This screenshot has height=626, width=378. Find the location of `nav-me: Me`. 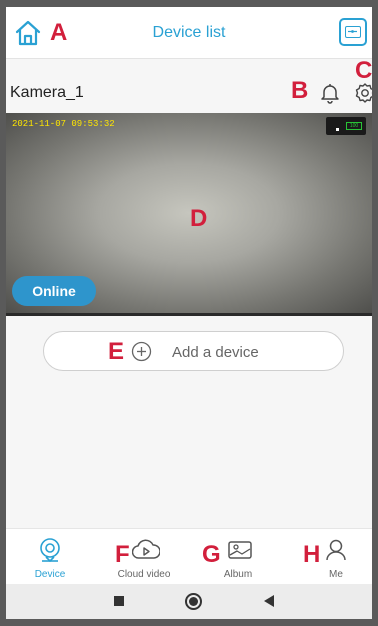

nav-me: Me is located at coordinates (334, 557).